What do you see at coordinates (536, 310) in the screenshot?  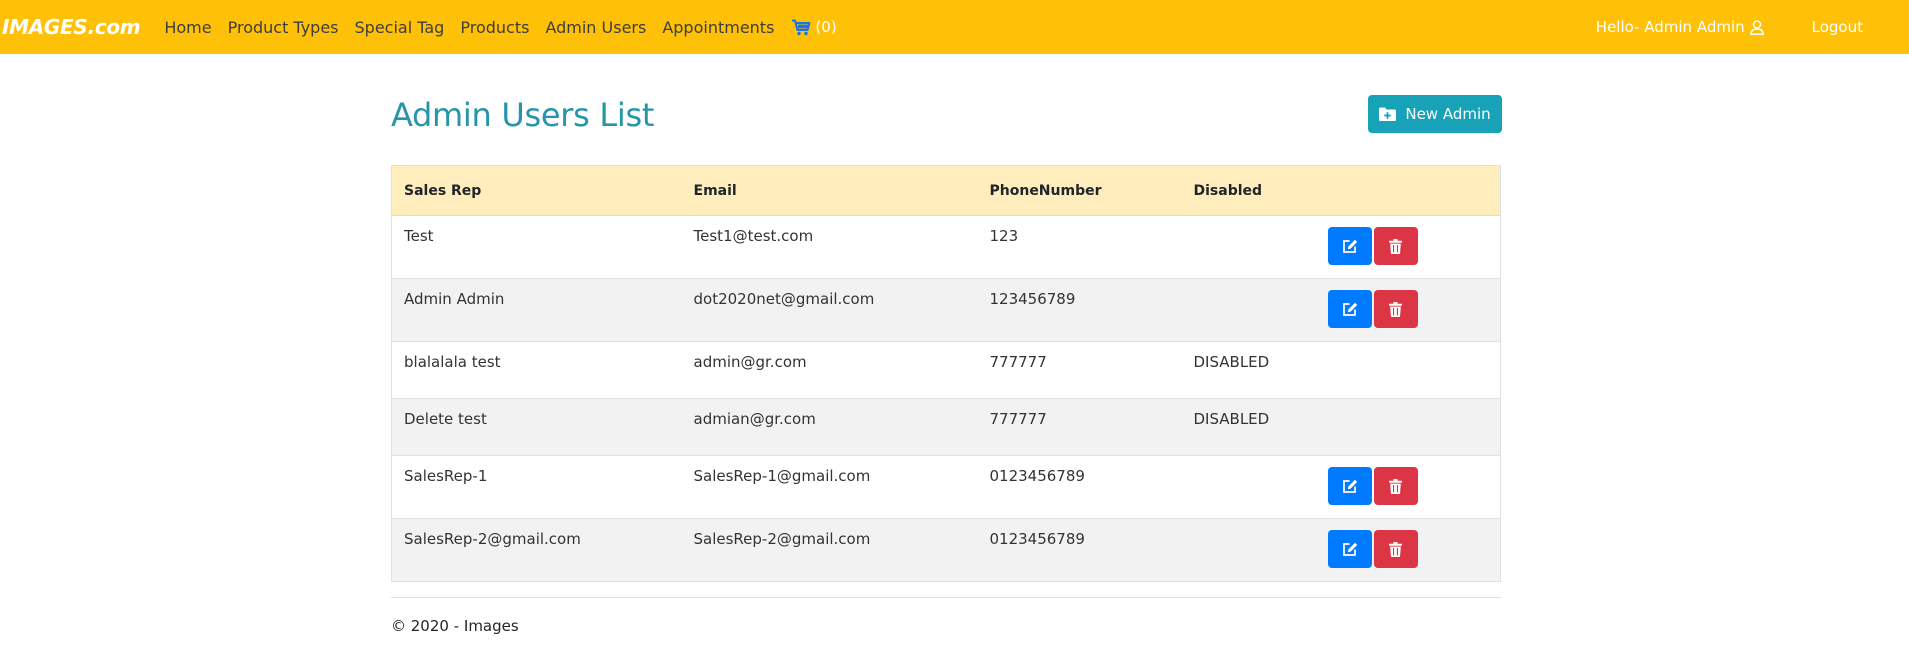 I see `cell-sales-rep: Admin Admin` at bounding box center [536, 310].